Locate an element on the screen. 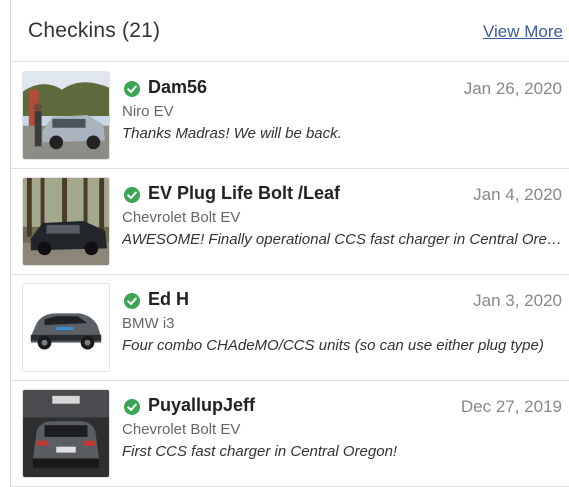 The image size is (569, 487). checkin-vehicle: Niro EV is located at coordinates (148, 111).